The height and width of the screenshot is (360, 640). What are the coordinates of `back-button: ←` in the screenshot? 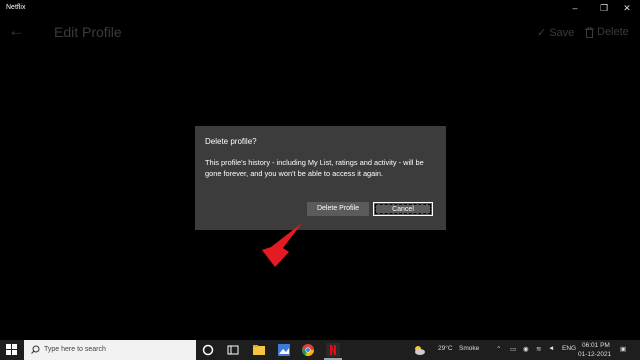 It's located at (16, 31).